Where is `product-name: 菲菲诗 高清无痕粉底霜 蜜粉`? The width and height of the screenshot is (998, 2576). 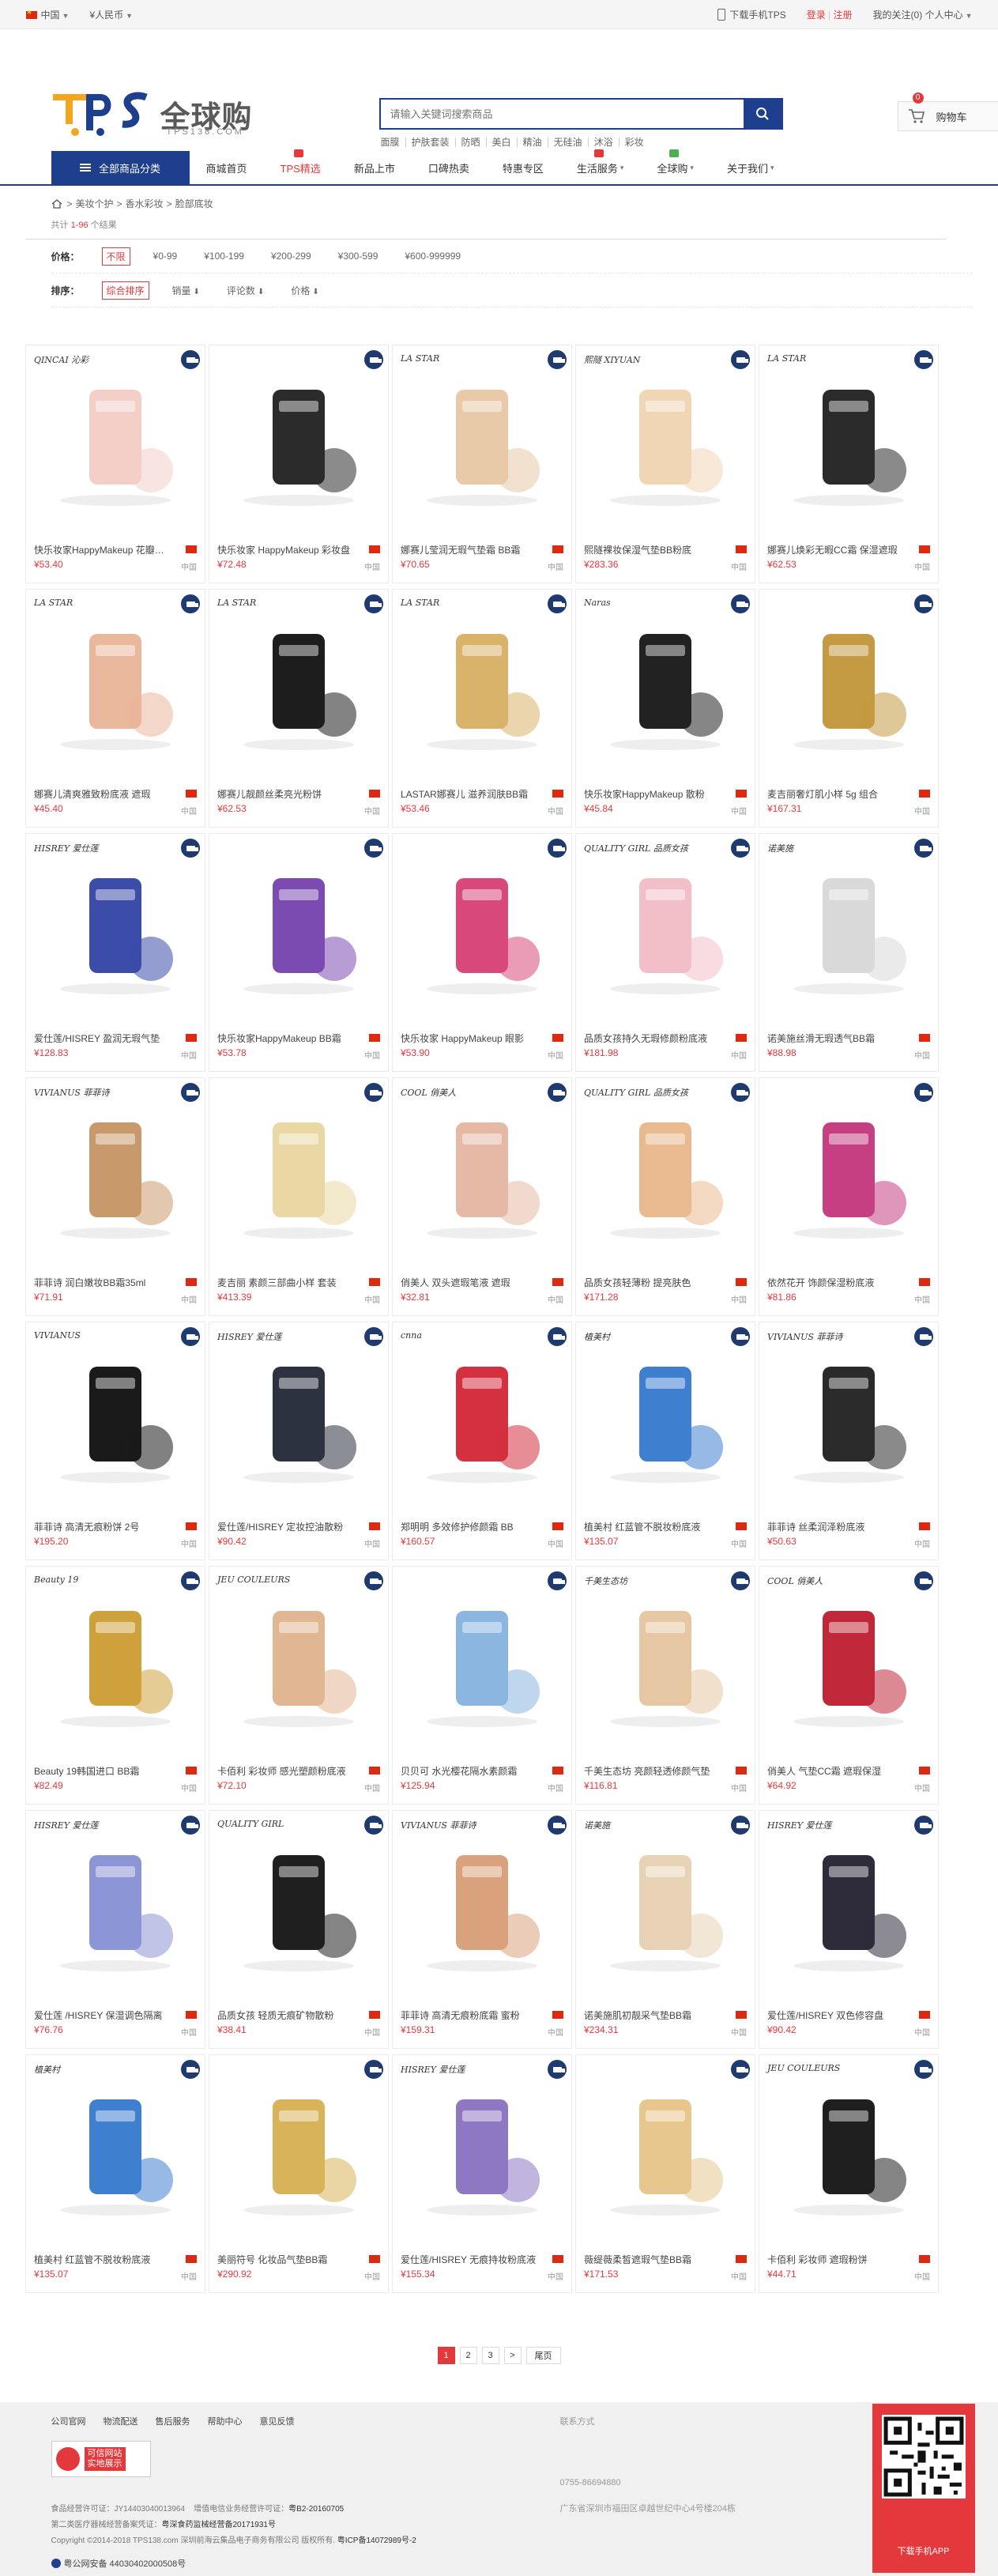
product-name: 菲菲诗 高清无痕粉底霜 蜜粉 is located at coordinates (471, 2015).